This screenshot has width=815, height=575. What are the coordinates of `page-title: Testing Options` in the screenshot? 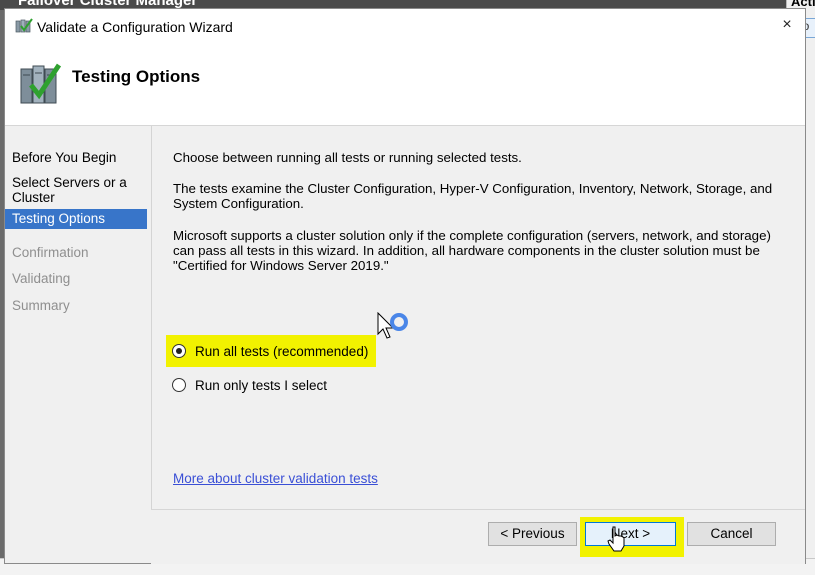 It's located at (136, 76).